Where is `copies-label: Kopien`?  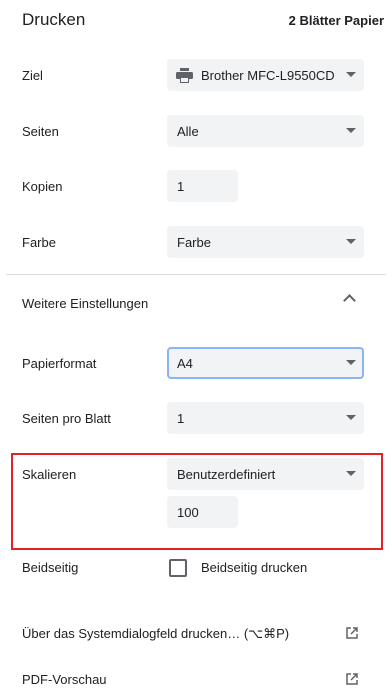 copies-label: Kopien is located at coordinates (42, 186).